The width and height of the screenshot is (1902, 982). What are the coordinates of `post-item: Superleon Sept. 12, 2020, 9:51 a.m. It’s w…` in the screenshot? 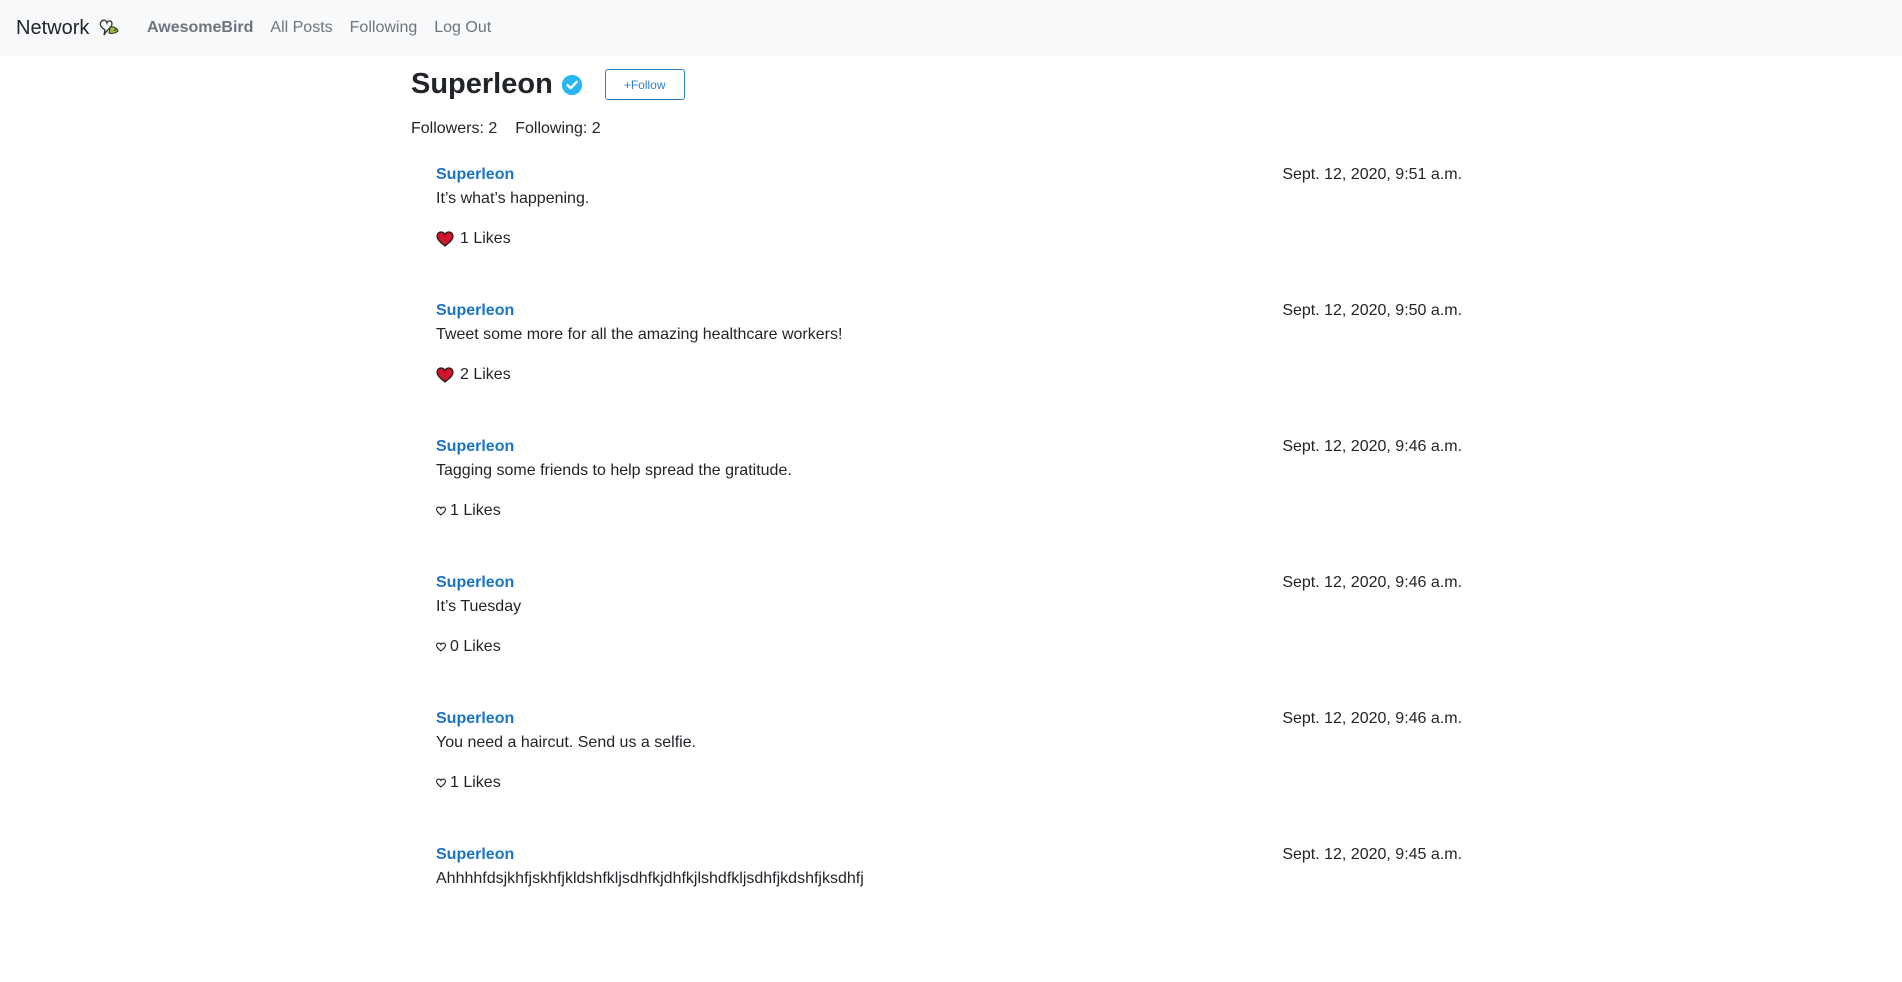 It's located at (949, 234).